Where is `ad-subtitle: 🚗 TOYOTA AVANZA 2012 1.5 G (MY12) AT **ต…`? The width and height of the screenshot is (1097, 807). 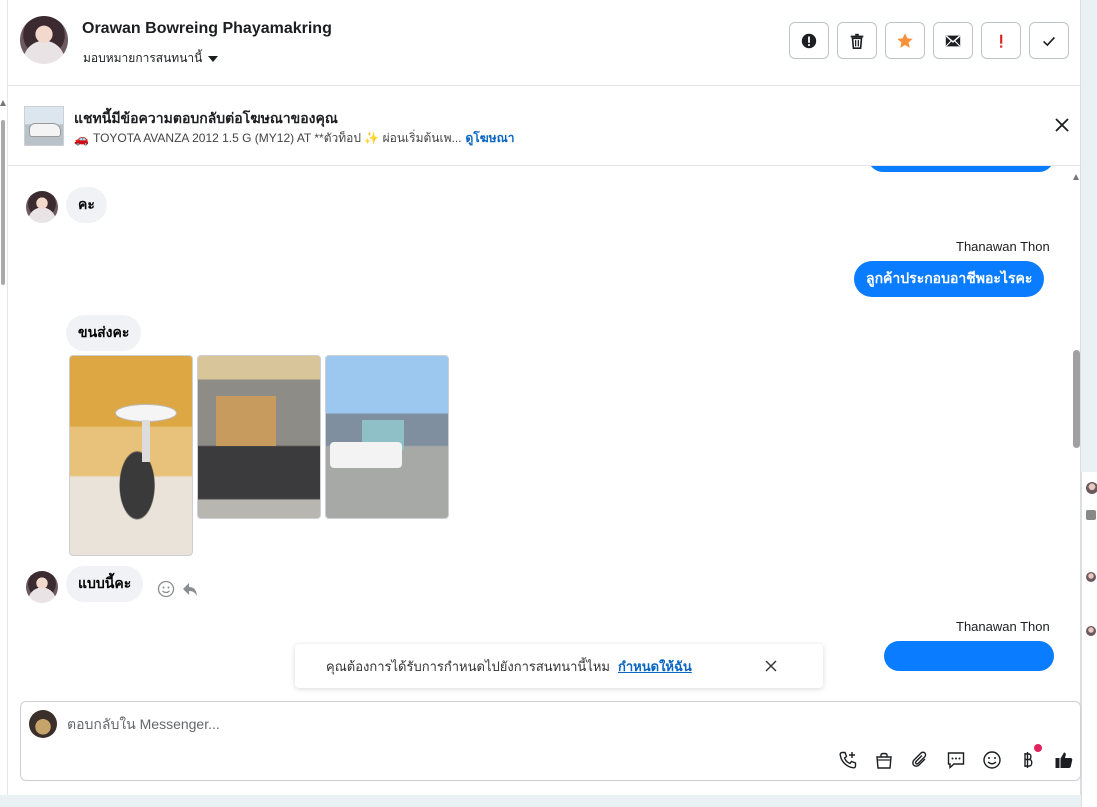
ad-subtitle: 🚗 TOYOTA AVANZA 2012 1.5 G (MY12) AT **ต… is located at coordinates (294, 138).